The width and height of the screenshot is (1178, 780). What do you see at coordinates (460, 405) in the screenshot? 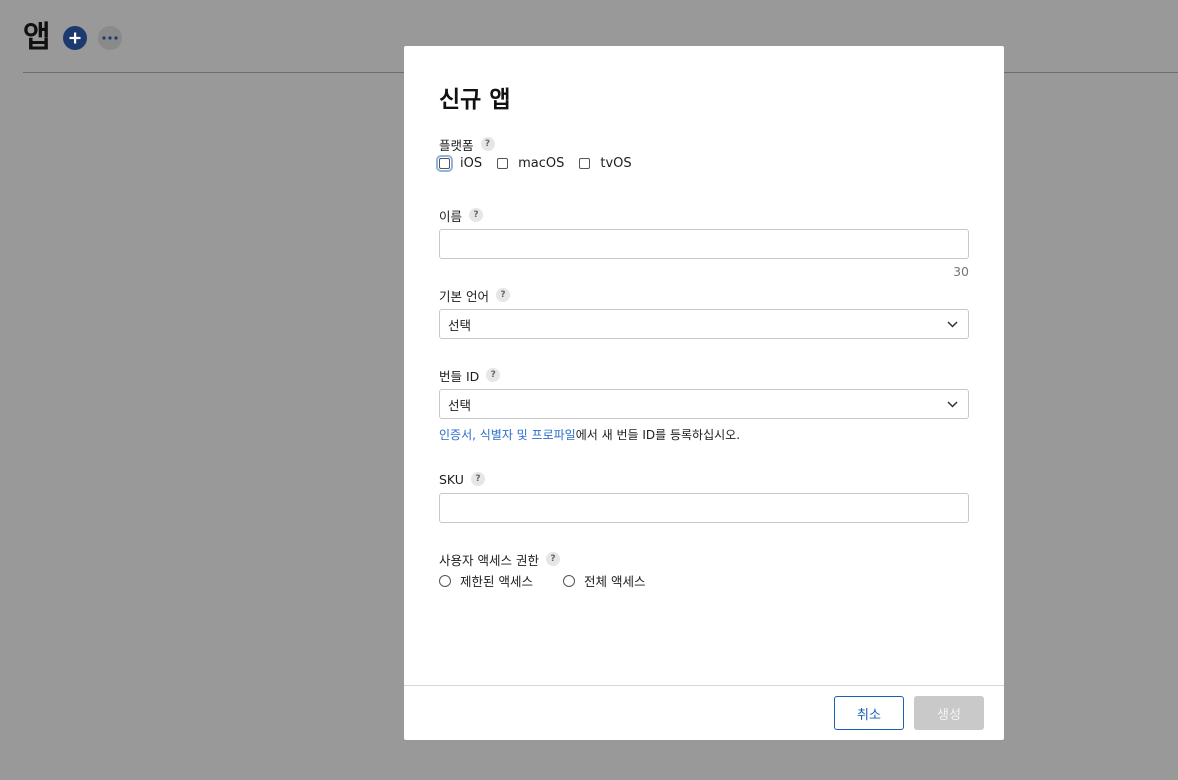
I see `bundle-id-select-value: 선택` at bounding box center [460, 405].